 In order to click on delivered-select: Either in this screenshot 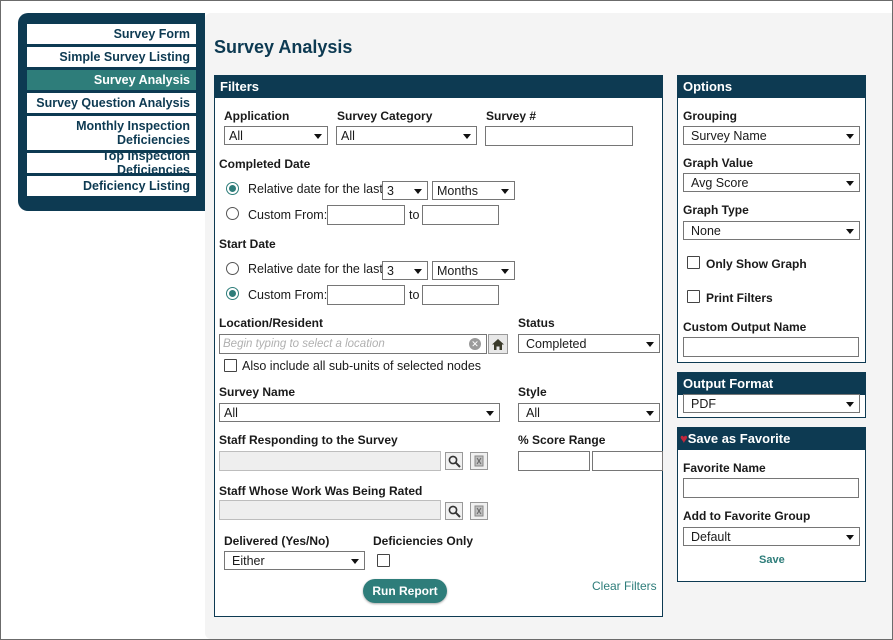, I will do `click(294, 560)`.